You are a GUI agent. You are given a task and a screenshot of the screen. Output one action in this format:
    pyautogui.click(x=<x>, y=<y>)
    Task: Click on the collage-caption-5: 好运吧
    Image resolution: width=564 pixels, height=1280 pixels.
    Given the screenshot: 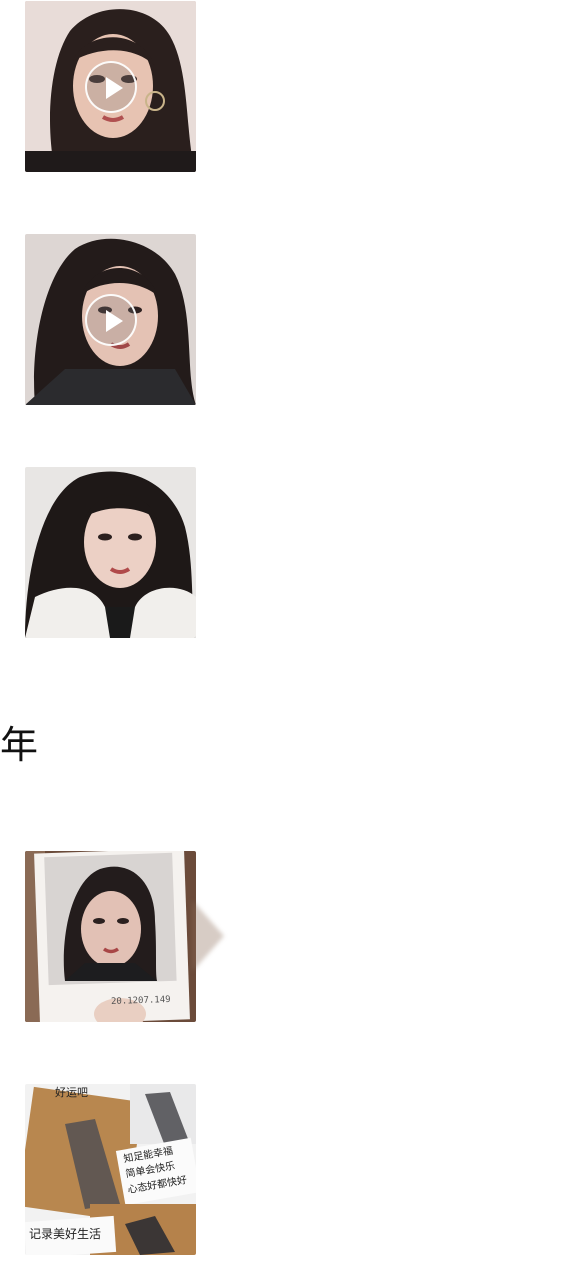 What is the action you would take?
    pyautogui.click(x=71, y=1092)
    